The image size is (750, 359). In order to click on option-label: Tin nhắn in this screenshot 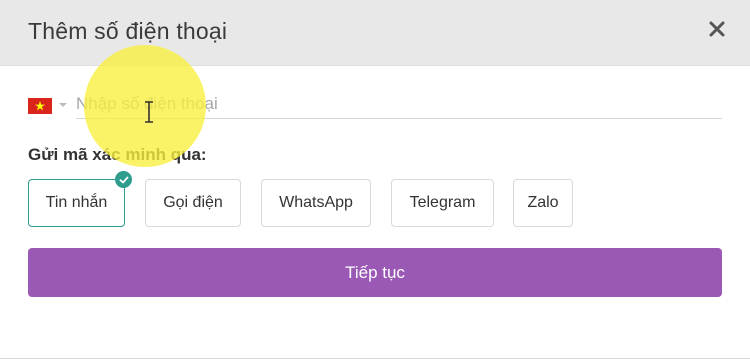, I will do `click(76, 202)`.